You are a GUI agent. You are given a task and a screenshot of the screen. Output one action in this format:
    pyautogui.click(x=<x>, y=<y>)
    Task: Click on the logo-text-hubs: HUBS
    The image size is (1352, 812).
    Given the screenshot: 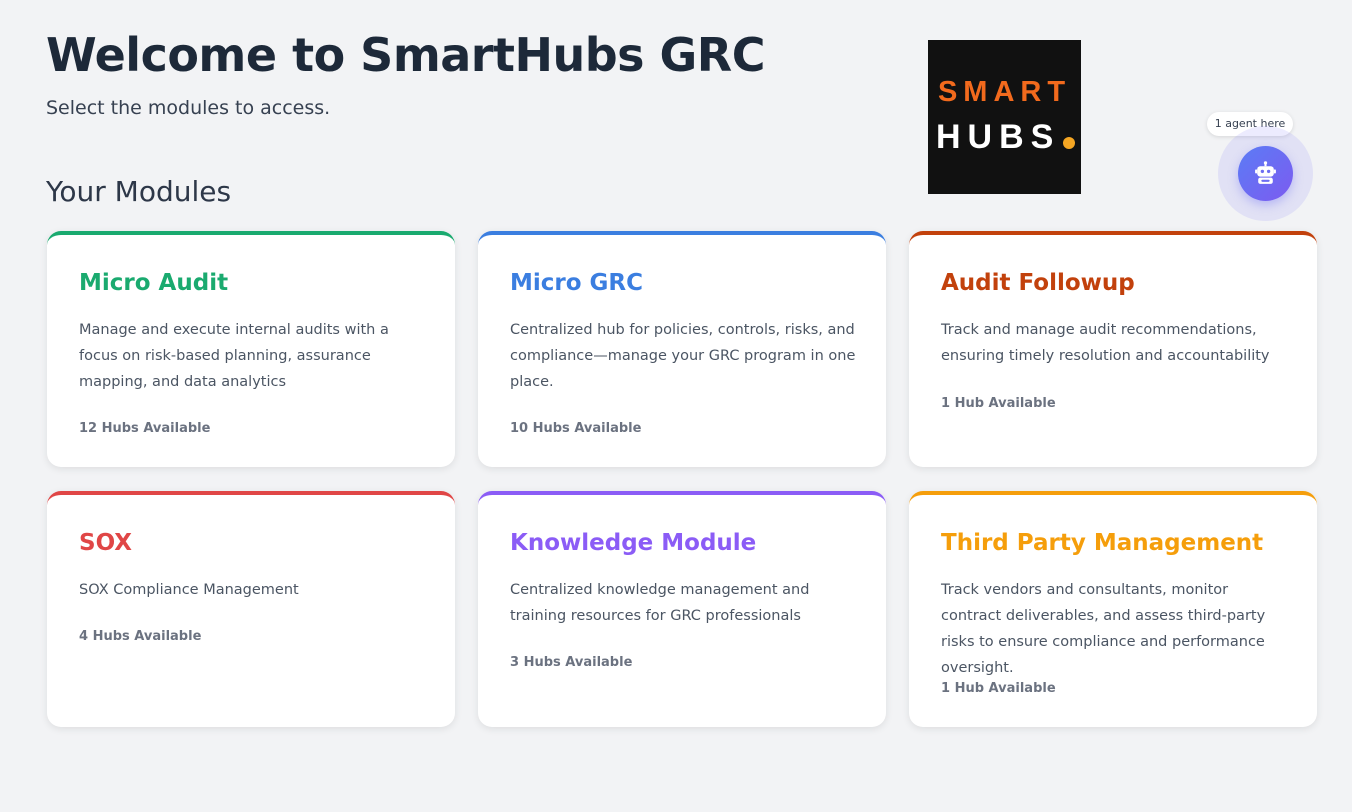 What is the action you would take?
    pyautogui.click(x=998, y=137)
    